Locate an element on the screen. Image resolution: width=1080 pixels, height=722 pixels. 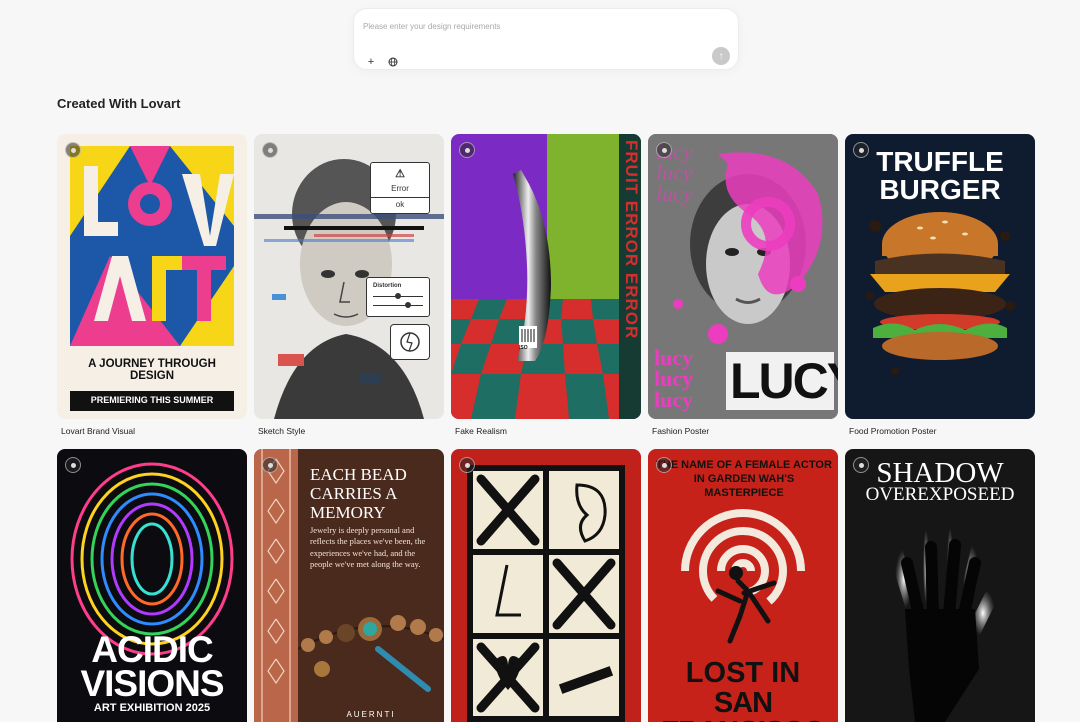
card-label: Sketch Style is located at coordinates (282, 431).